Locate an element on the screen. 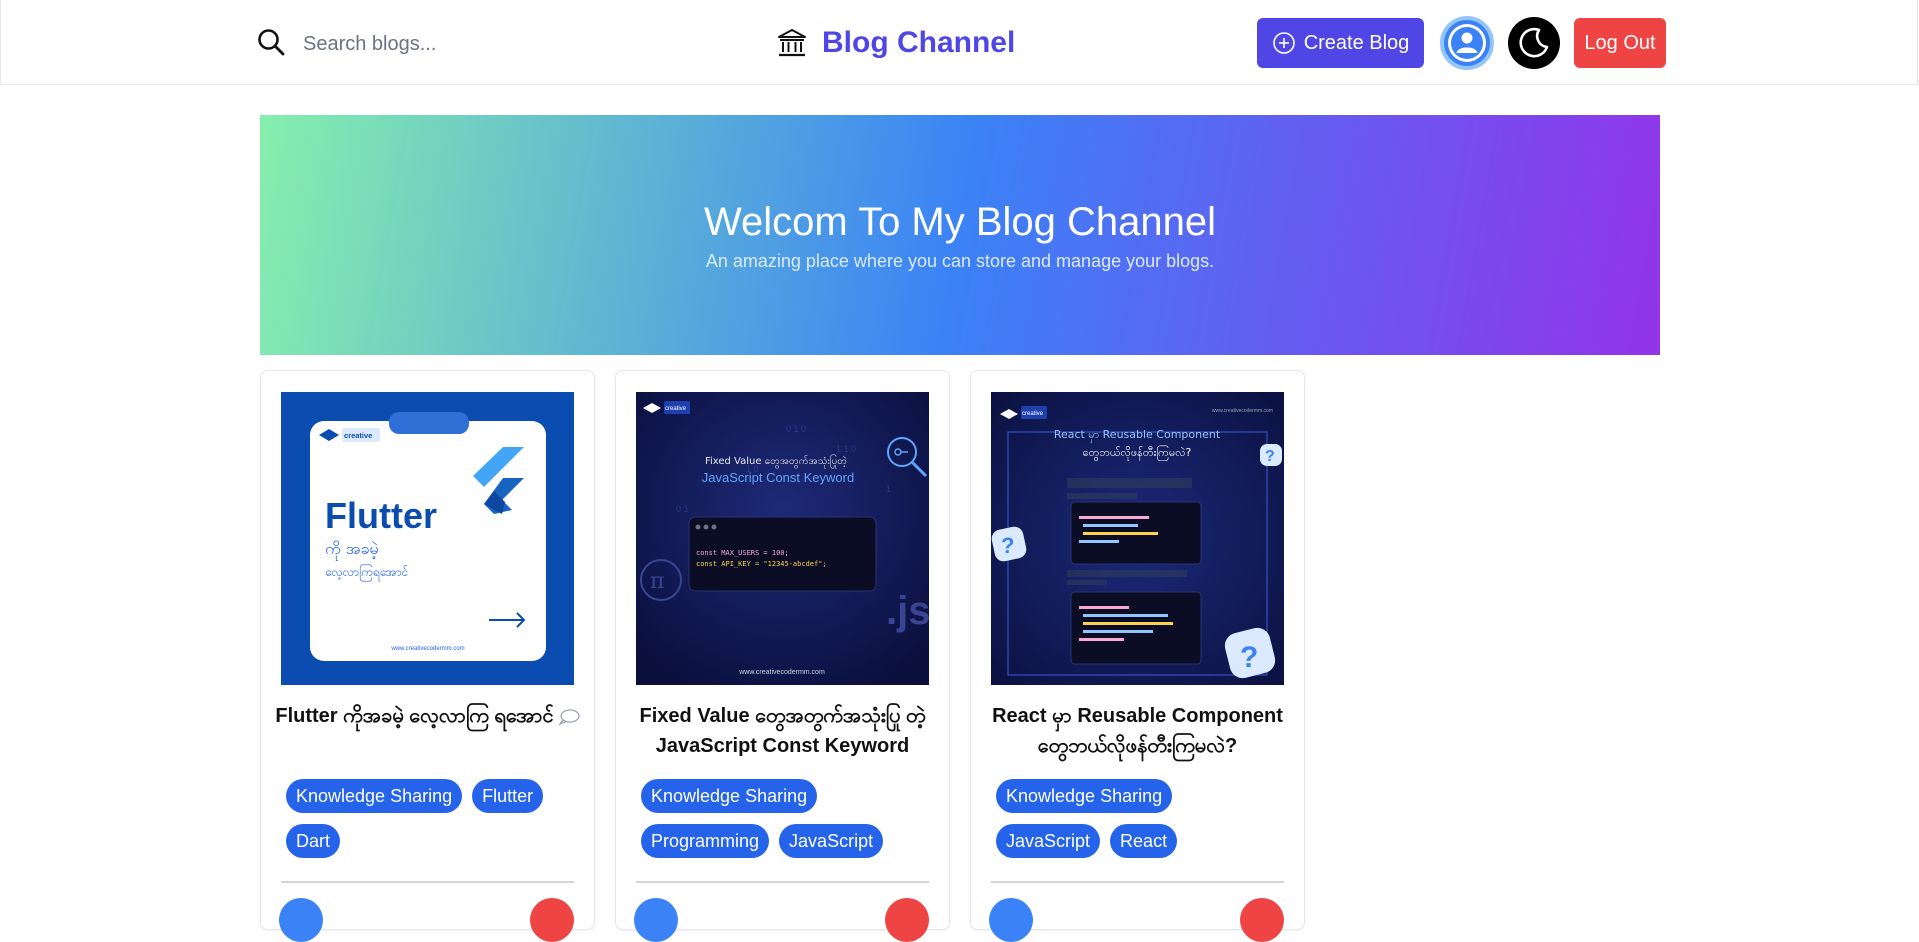 This screenshot has height=942, width=1919. top-navbar: Blog Channel Create Blog Log Out is located at coordinates (959, 42).